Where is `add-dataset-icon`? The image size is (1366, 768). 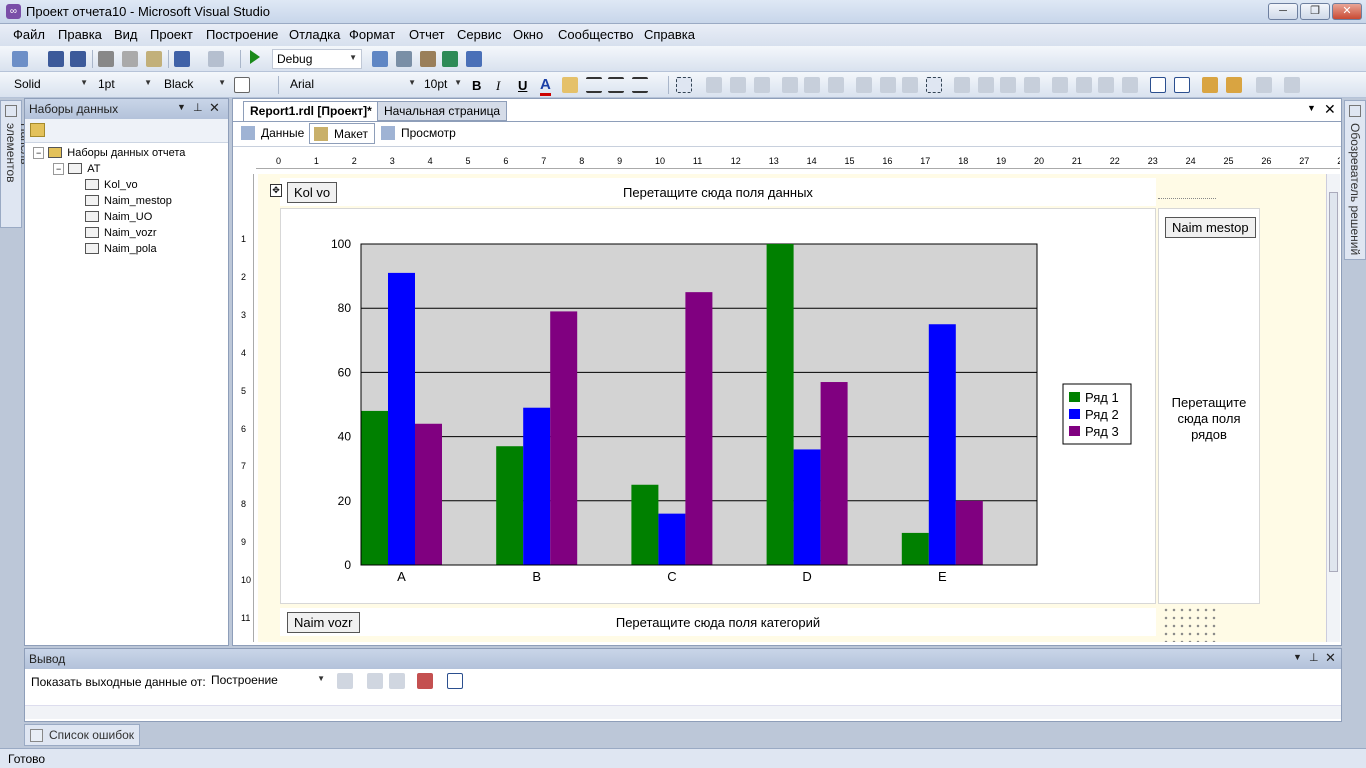
add-dataset-icon is located at coordinates (37, 130).